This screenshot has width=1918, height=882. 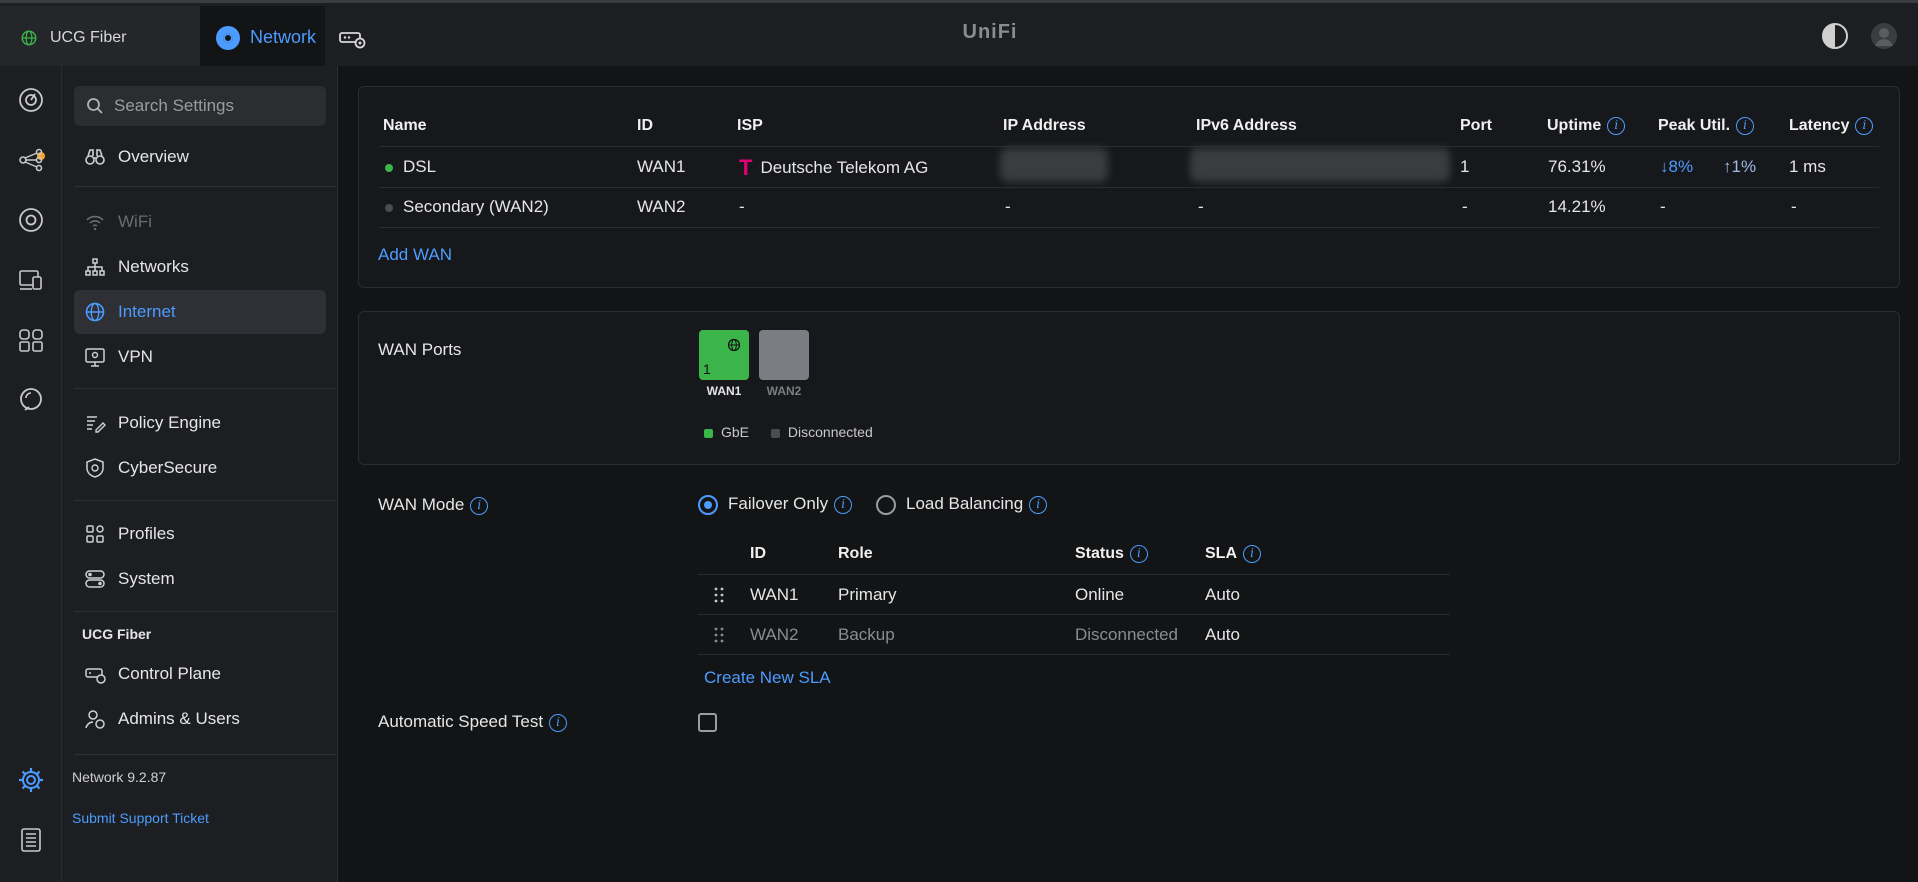 I want to click on alarm-icon, so click(x=31, y=400).